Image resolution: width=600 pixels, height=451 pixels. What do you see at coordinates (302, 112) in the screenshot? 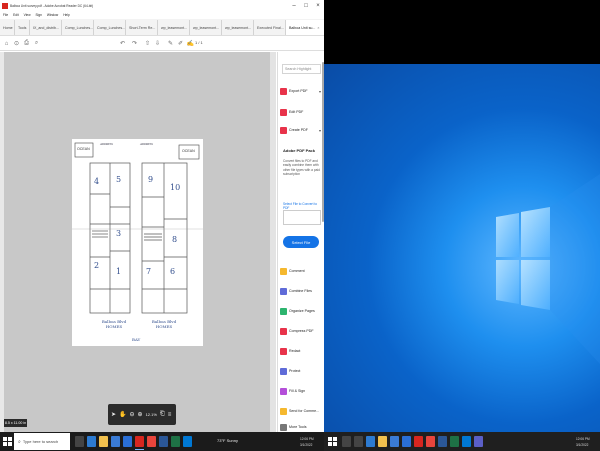
I see `edit-pdf-tool: Edit PDF` at bounding box center [302, 112].